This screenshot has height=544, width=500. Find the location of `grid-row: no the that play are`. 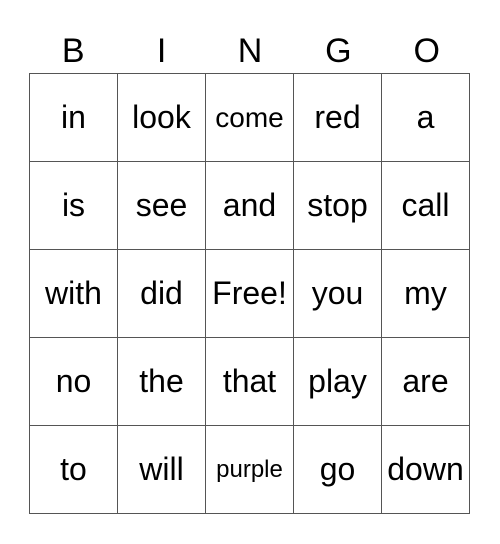

grid-row: no the that play are is located at coordinates (249, 381).